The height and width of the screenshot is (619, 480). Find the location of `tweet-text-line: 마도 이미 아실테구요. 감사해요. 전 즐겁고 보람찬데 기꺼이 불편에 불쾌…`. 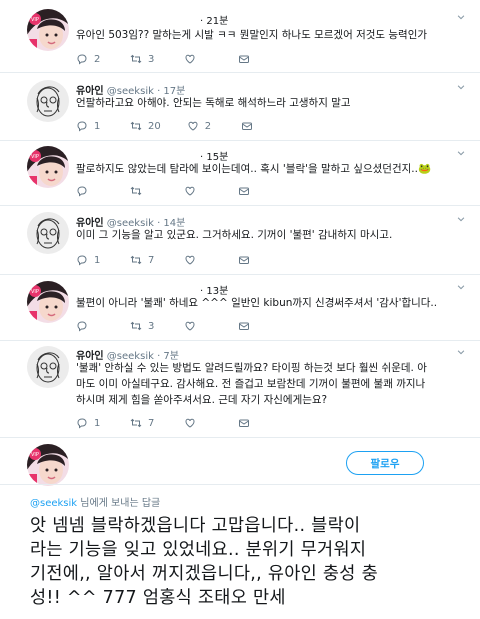

tweet-text-line: 마도 이미 아실테구요. 감사해요. 전 즐겁고 보람찬데 기꺼이 불편에 불쾌… is located at coordinates (251, 384).